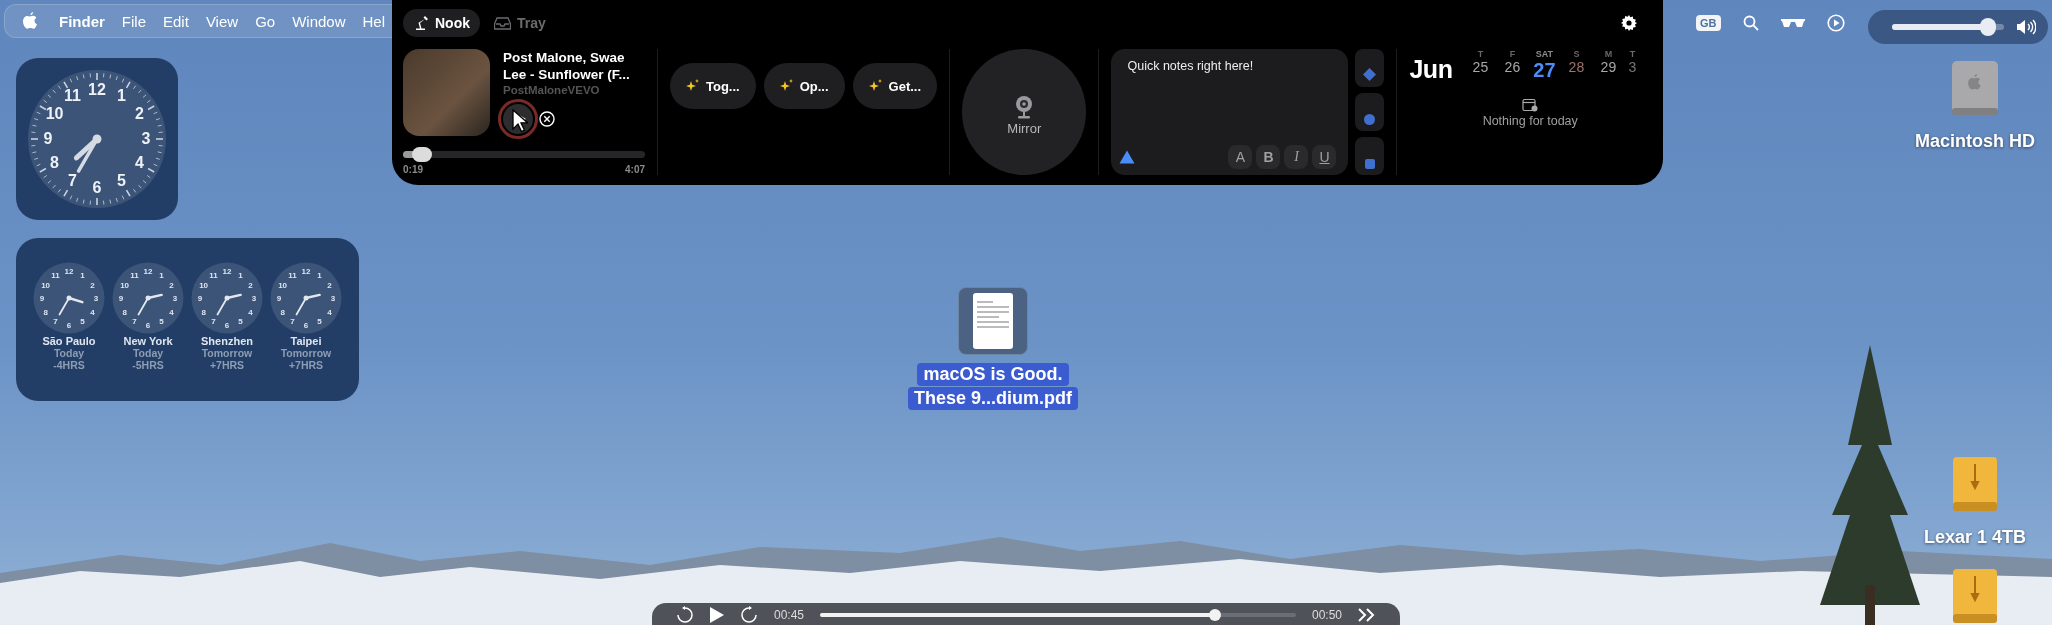 This screenshot has height=625, width=2052. I want to click on calendar-day: T 25, so click(1480, 65).